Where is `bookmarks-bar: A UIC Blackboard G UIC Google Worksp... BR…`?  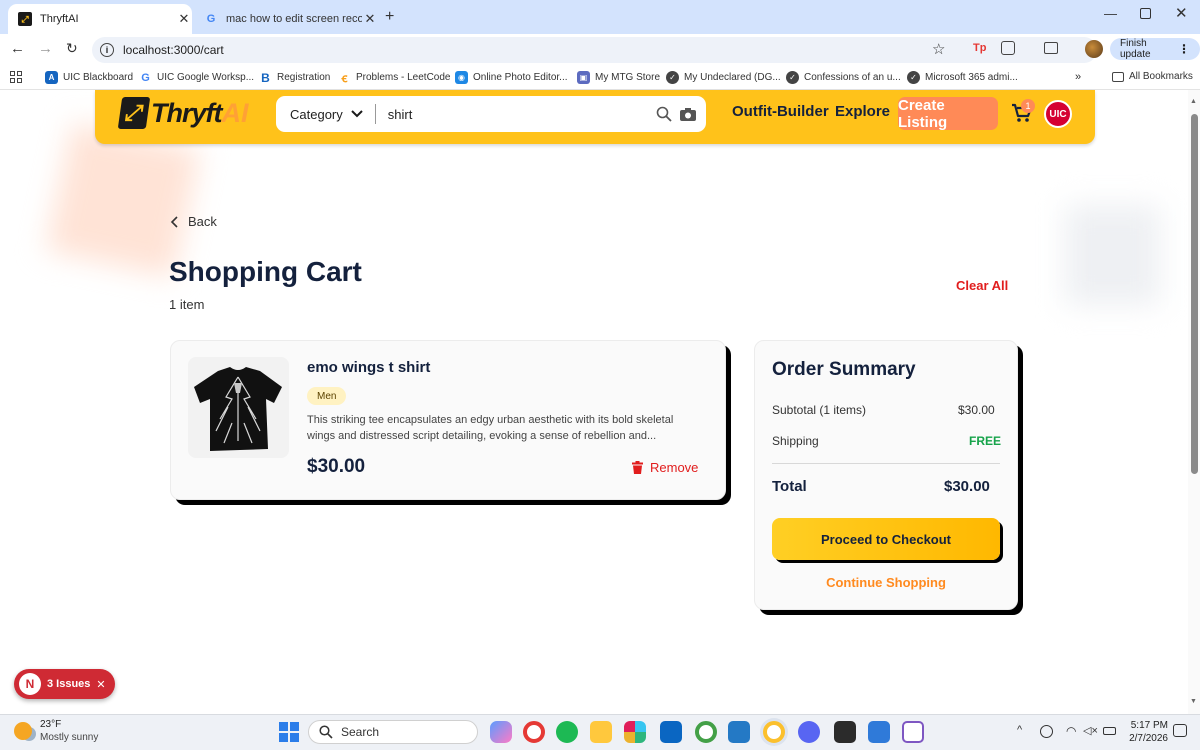 bookmarks-bar: A UIC Blackboard G UIC Google Worksp... BR… is located at coordinates (600, 78).